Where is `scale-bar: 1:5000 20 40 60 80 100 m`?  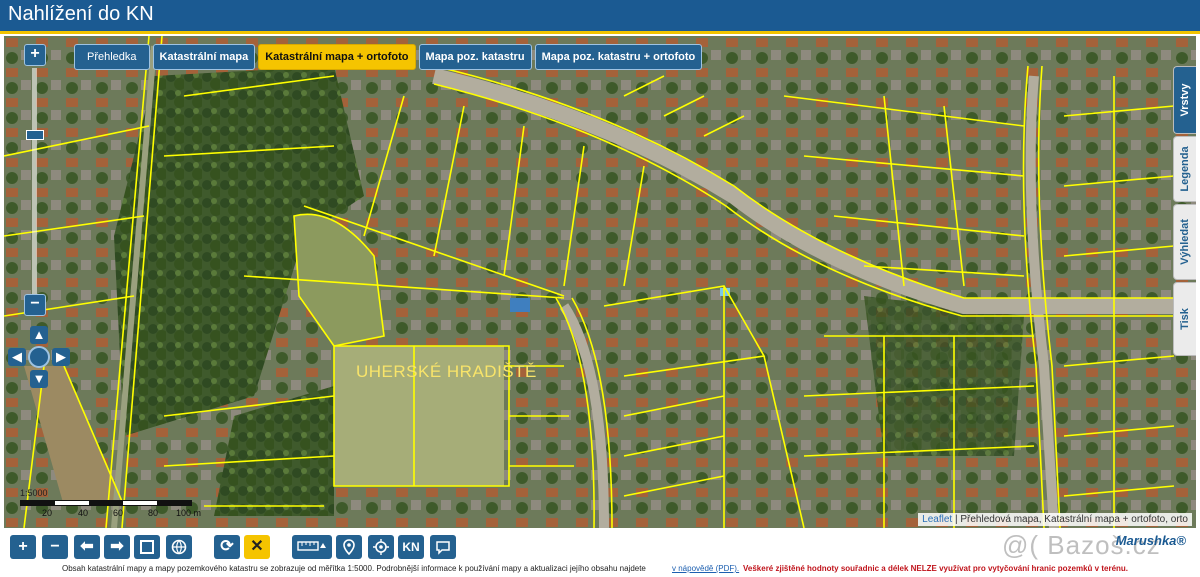
scale-bar: 1:5000 20 40 60 80 100 m is located at coordinates (113, 503).